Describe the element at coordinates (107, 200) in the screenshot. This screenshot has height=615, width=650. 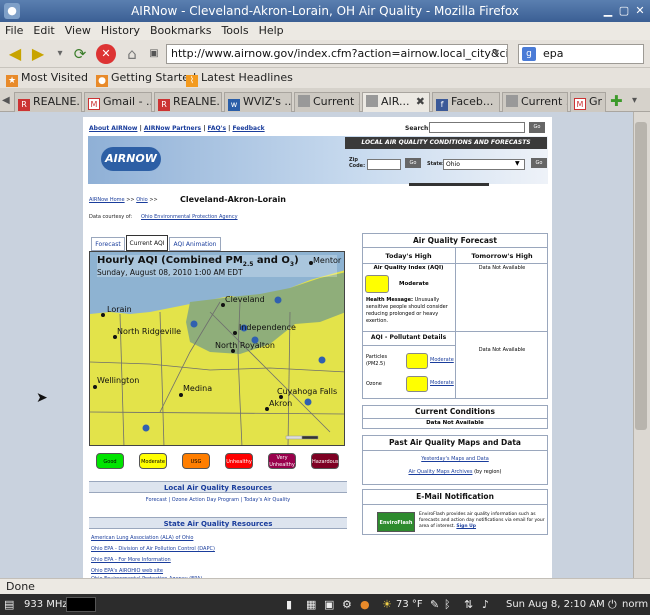
I see `breadcrumb-home: AIRNow Home` at that location.